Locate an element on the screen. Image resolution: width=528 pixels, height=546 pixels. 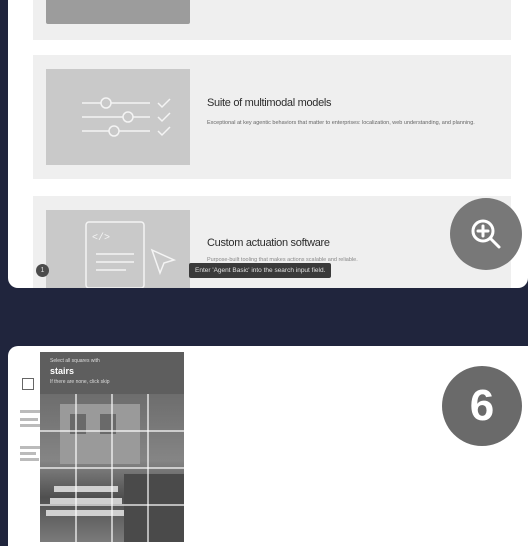
zoom-in-button is located at coordinates (486, 234).